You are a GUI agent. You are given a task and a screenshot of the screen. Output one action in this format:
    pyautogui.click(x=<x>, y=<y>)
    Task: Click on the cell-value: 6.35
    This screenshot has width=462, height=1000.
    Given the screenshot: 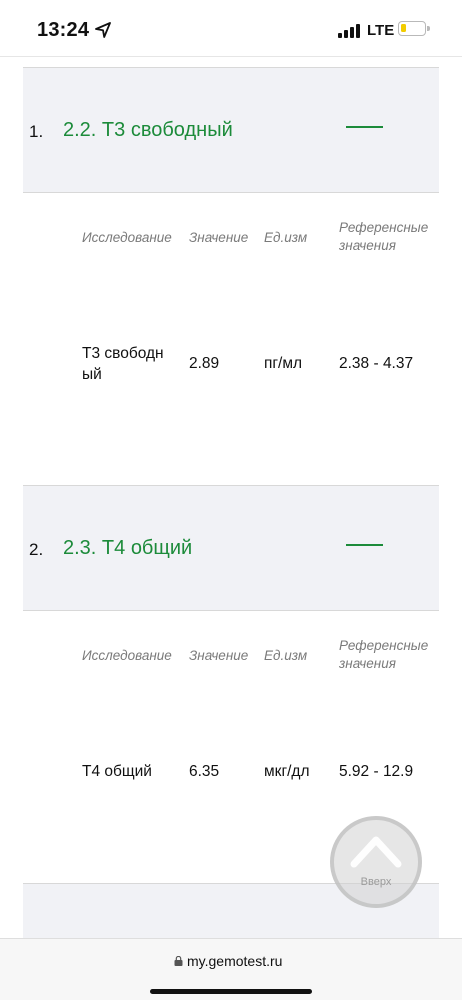 What is the action you would take?
    pyautogui.click(x=204, y=771)
    